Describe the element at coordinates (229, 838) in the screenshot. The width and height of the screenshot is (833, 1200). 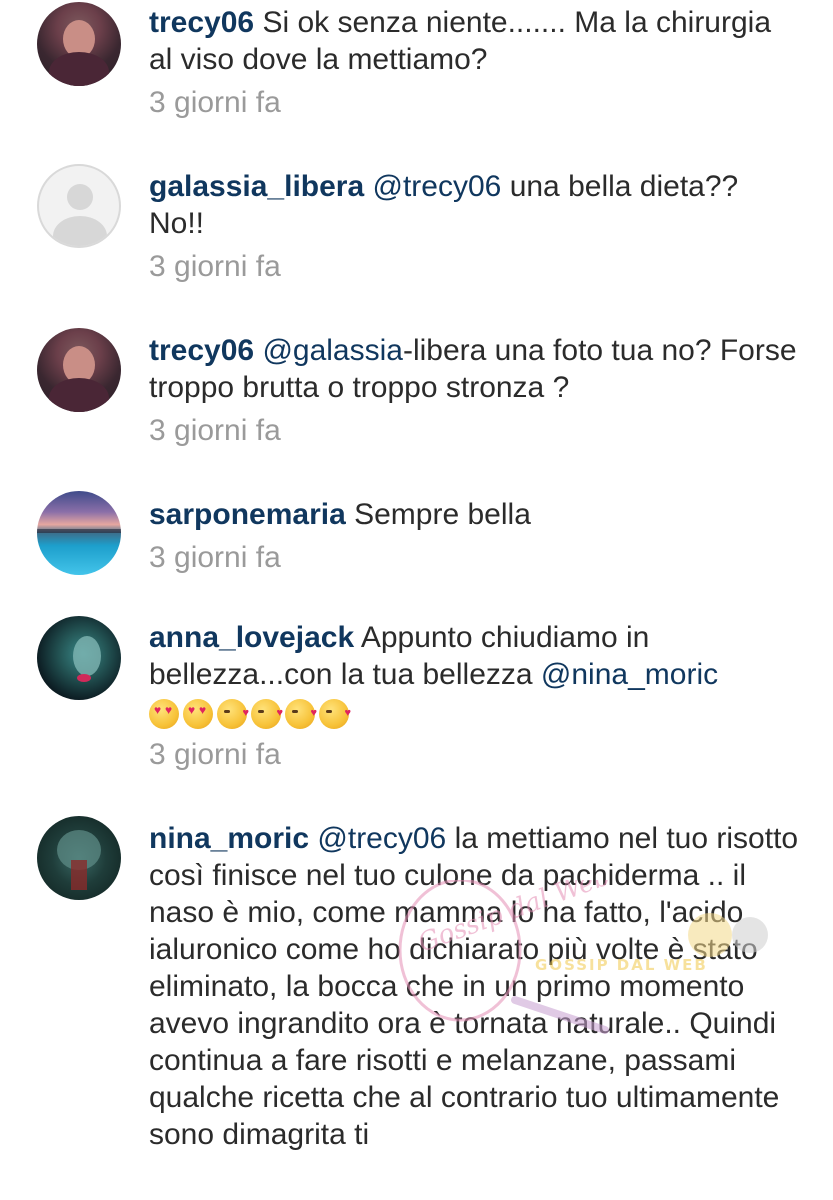
I see `username-link: nina_moric` at that location.